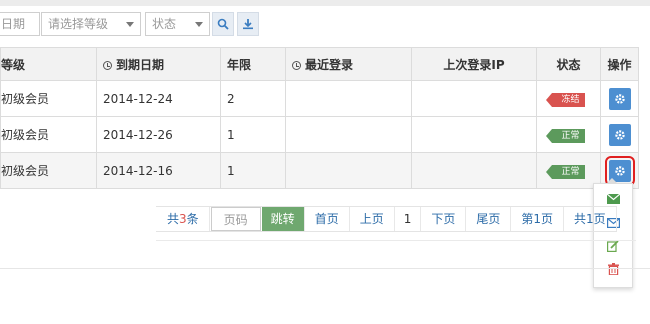 The height and width of the screenshot is (324, 650). Describe the element at coordinates (158, 98) in the screenshot. I see `cell-expire: 2014-12-24` at that location.